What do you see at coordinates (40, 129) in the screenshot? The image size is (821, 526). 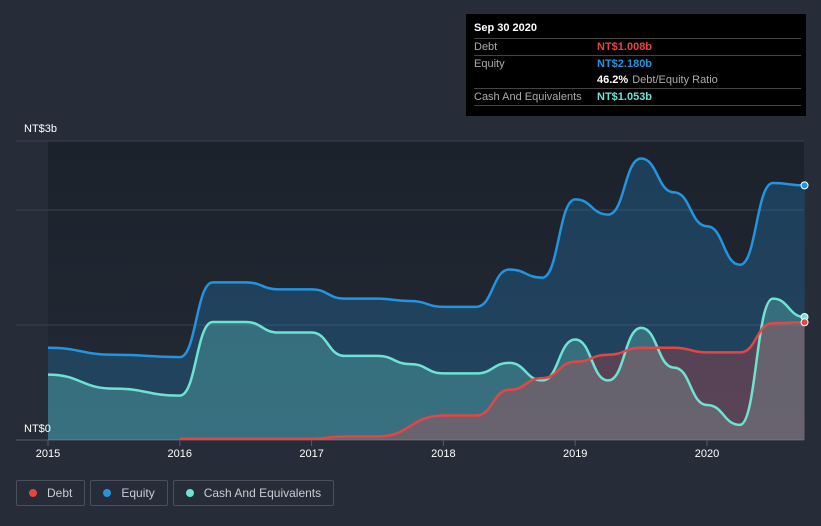 I see `y-top-label: NT$3b` at bounding box center [40, 129].